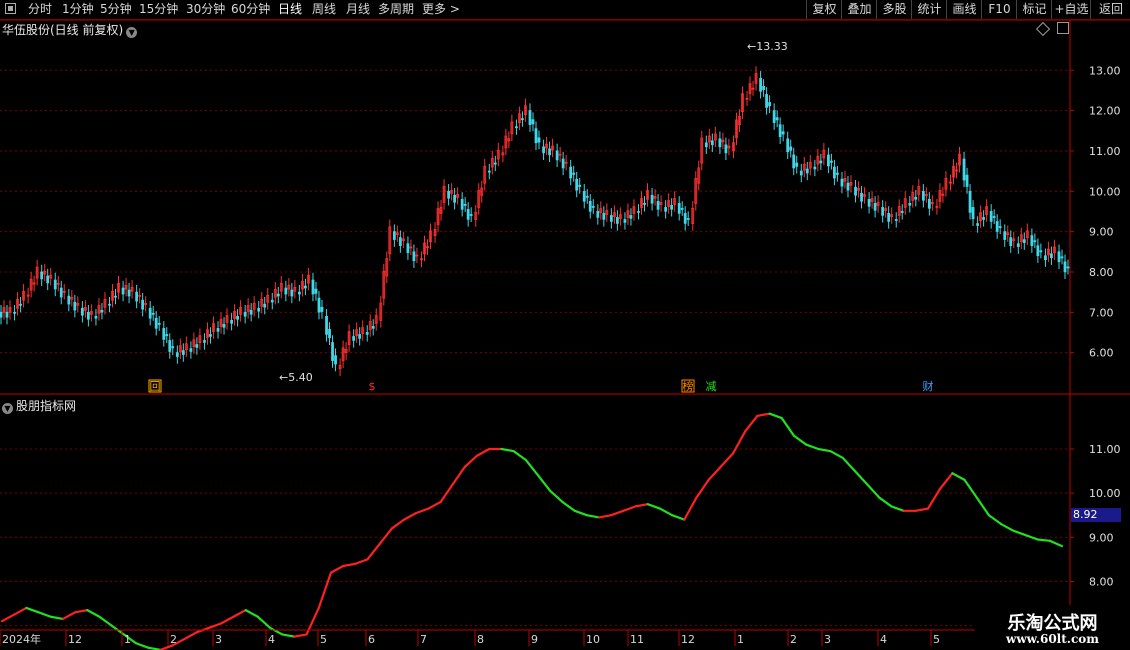  Describe the element at coordinates (63, 30) in the screenshot. I see `main-chart-title-text: 华伍股份(日线 前复权)` at that location.